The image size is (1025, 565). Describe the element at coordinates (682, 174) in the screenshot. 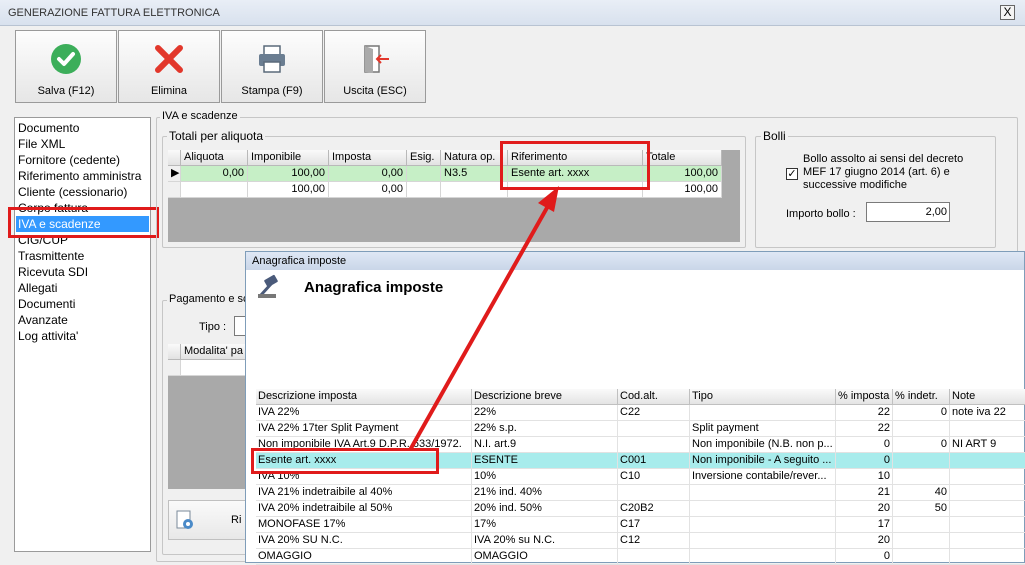

I see `cell-totale: 100,00` at that location.